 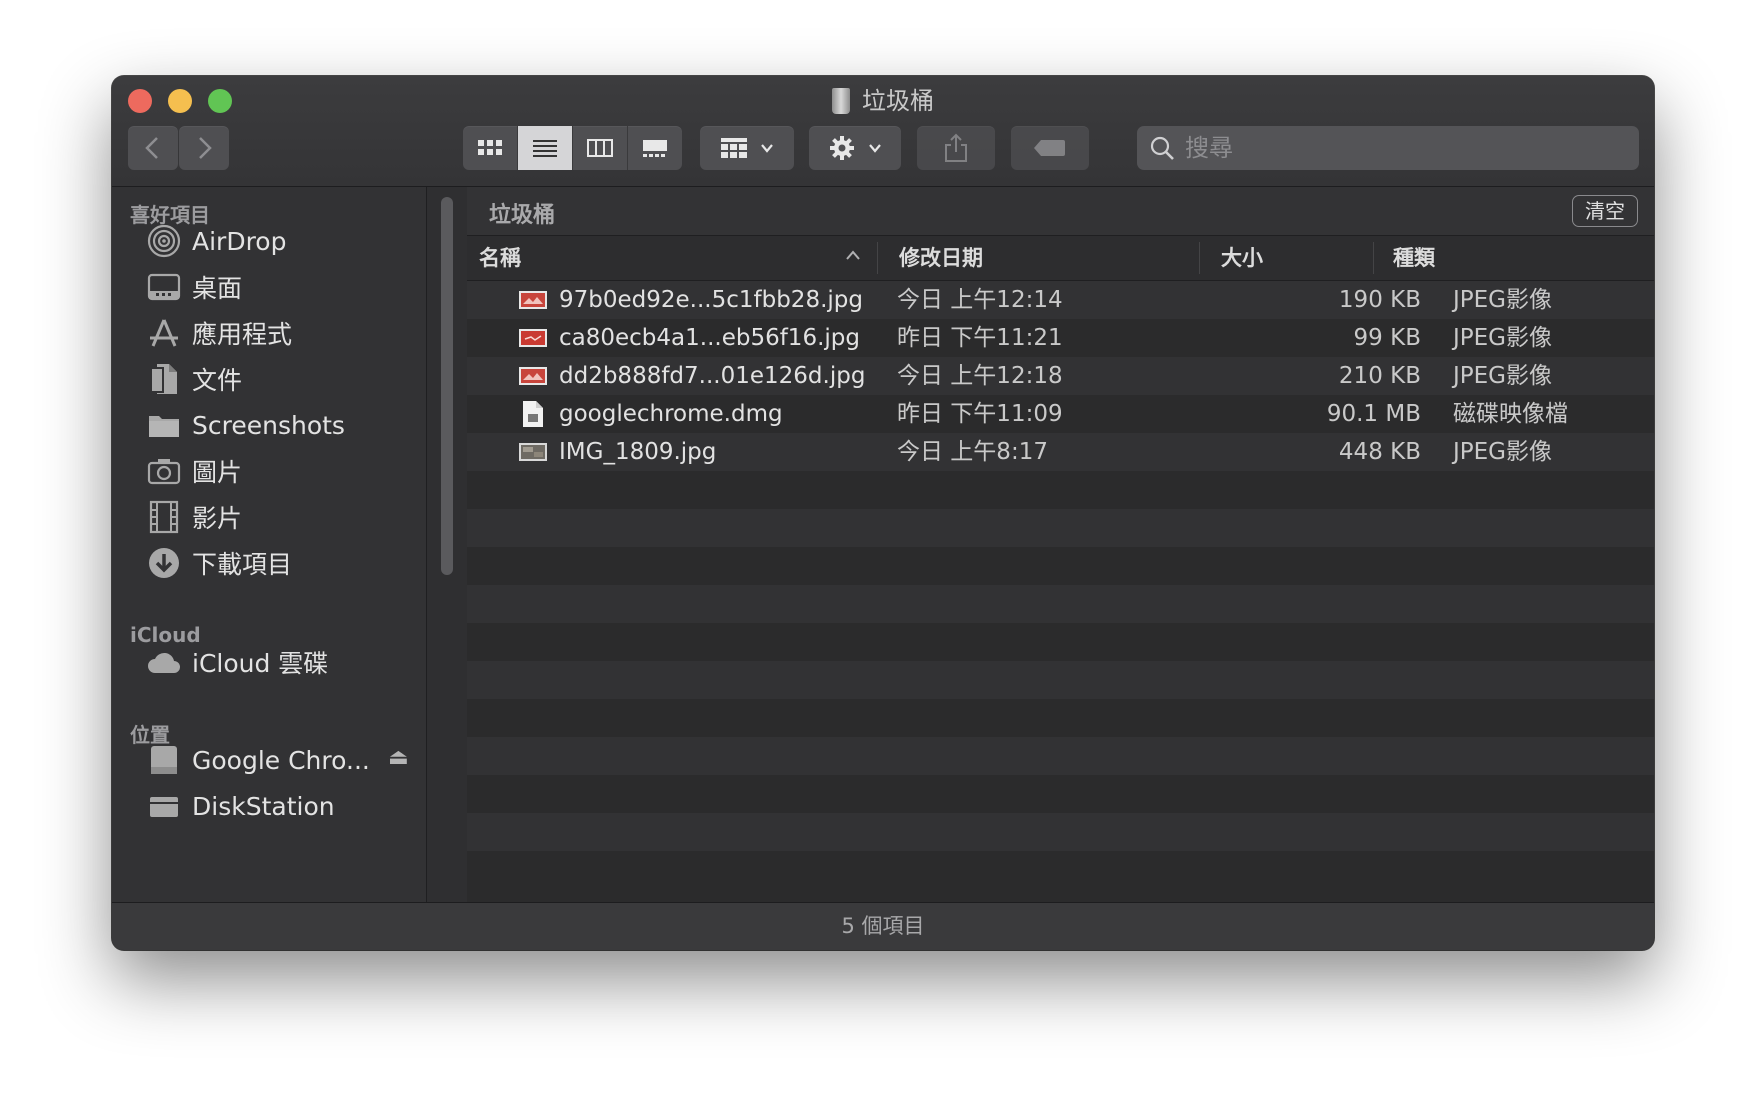 I want to click on film-icon, so click(x=164, y=517).